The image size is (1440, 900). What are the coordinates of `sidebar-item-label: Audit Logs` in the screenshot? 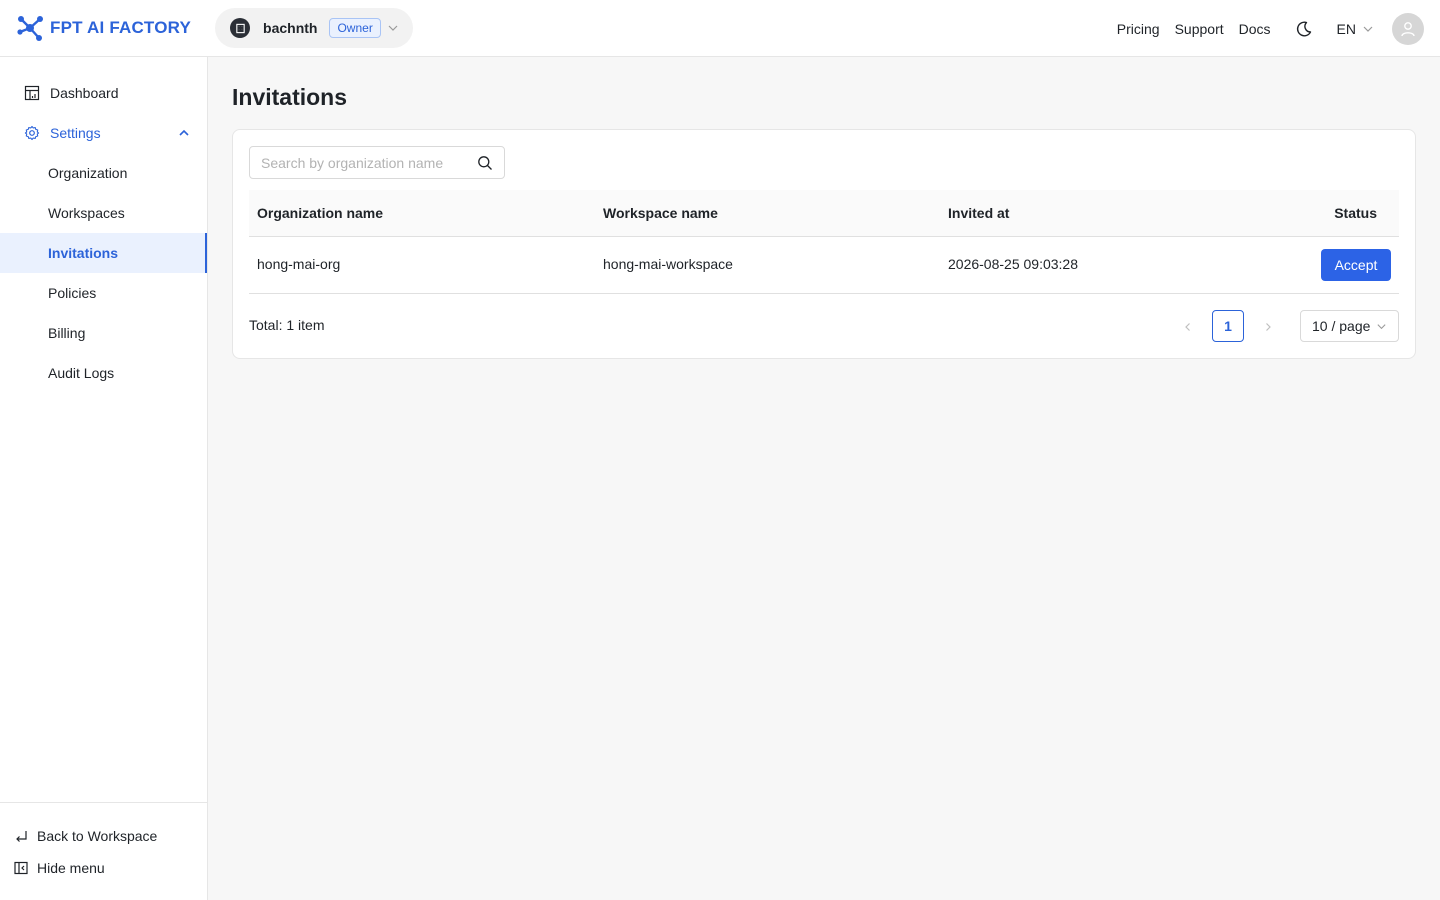 It's located at (81, 373).